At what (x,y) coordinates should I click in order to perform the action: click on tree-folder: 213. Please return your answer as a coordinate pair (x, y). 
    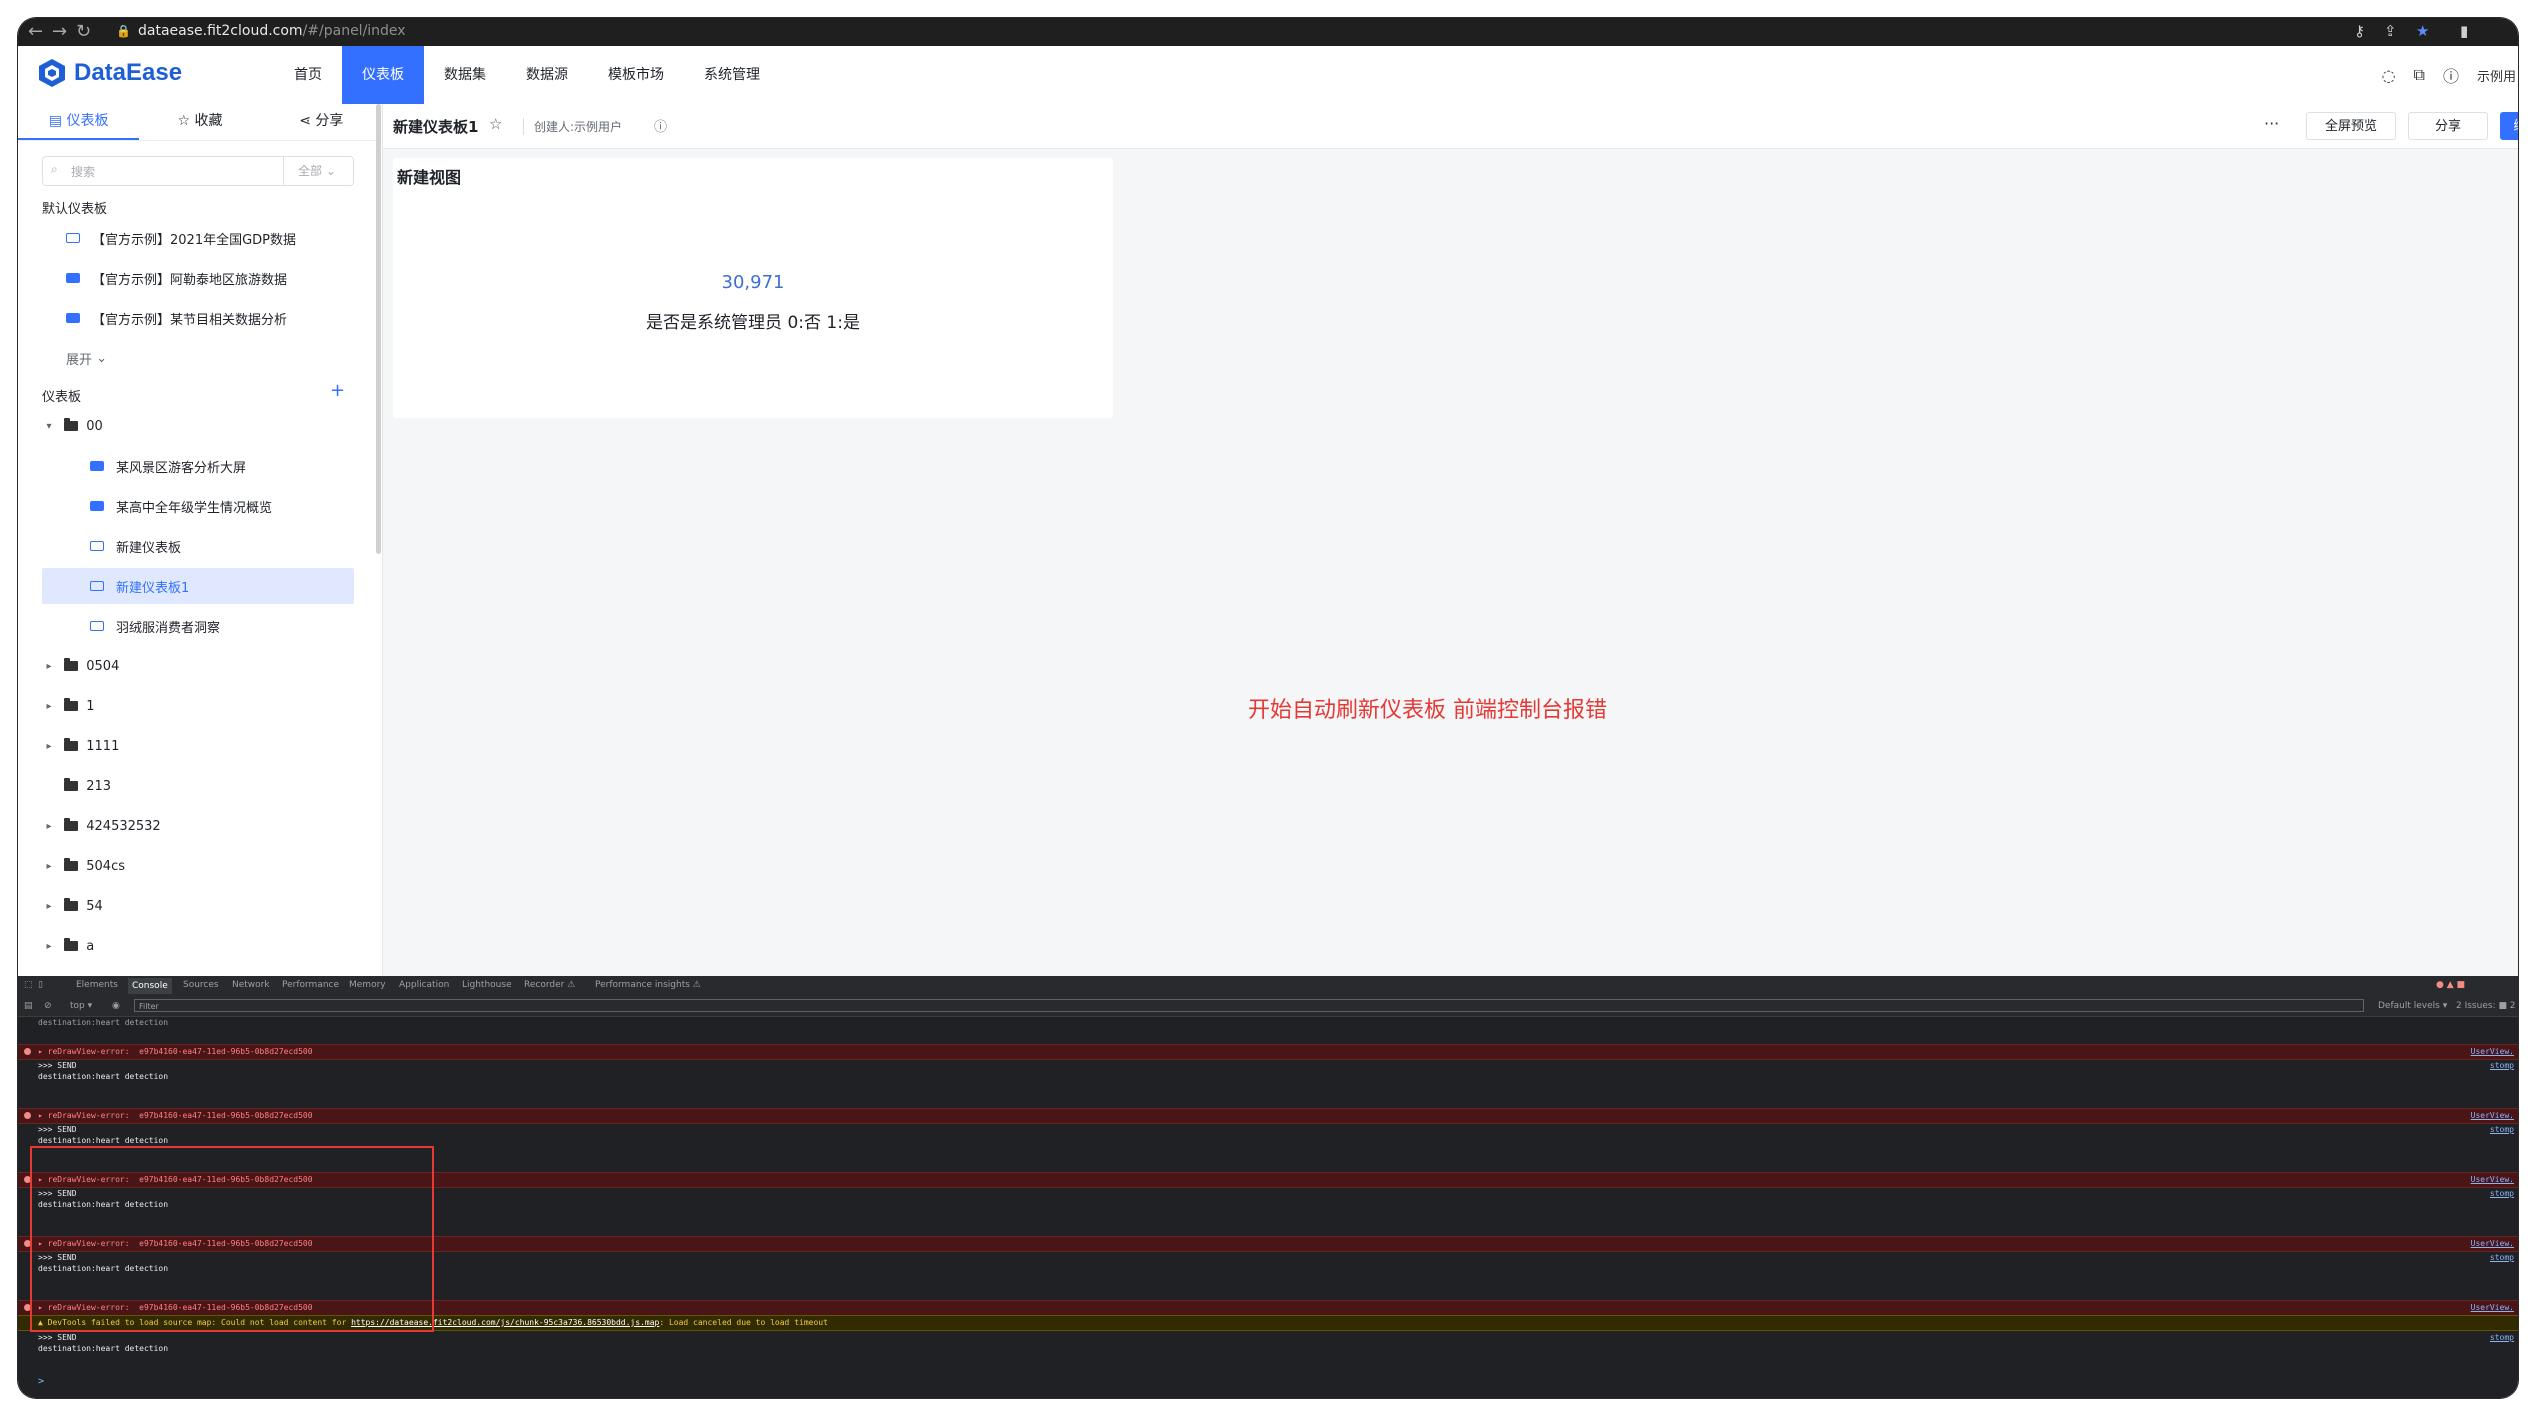
    Looking at the image, I should click on (198, 786).